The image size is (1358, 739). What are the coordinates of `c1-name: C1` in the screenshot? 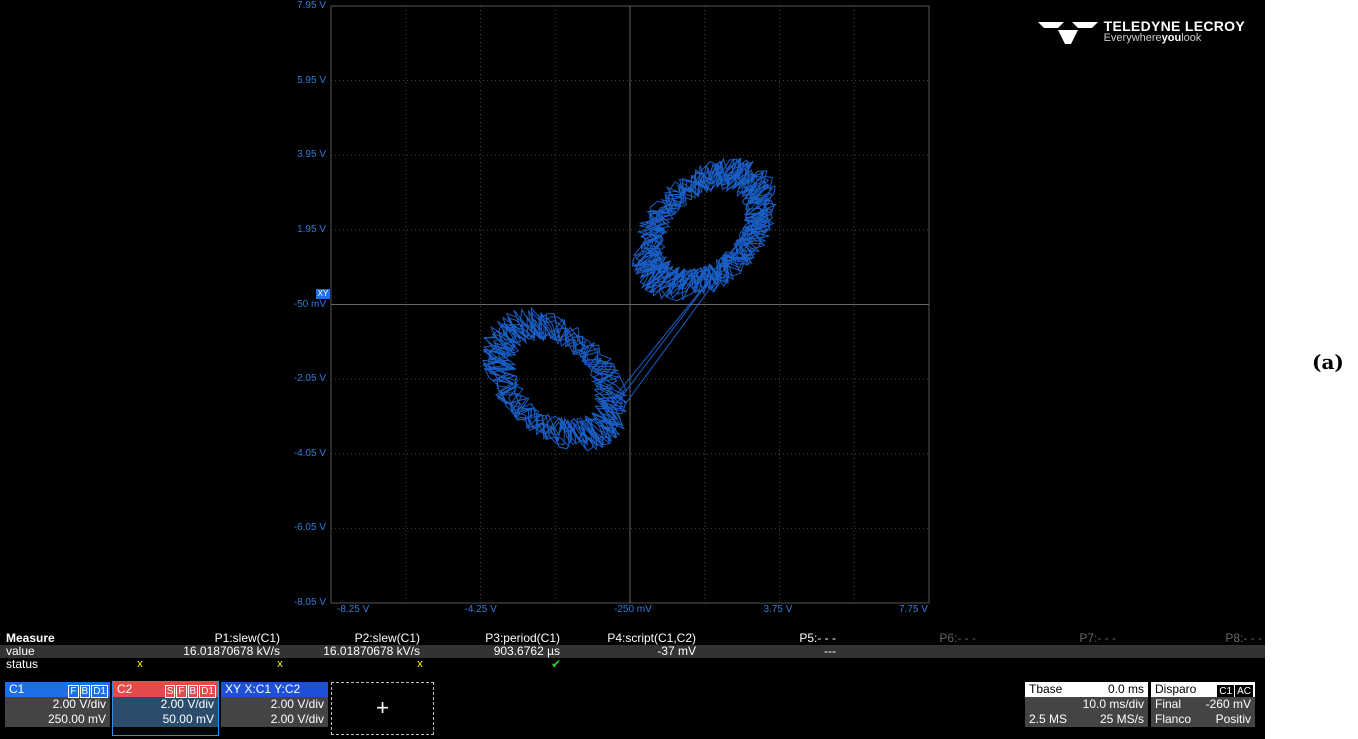 It's located at (17, 689).